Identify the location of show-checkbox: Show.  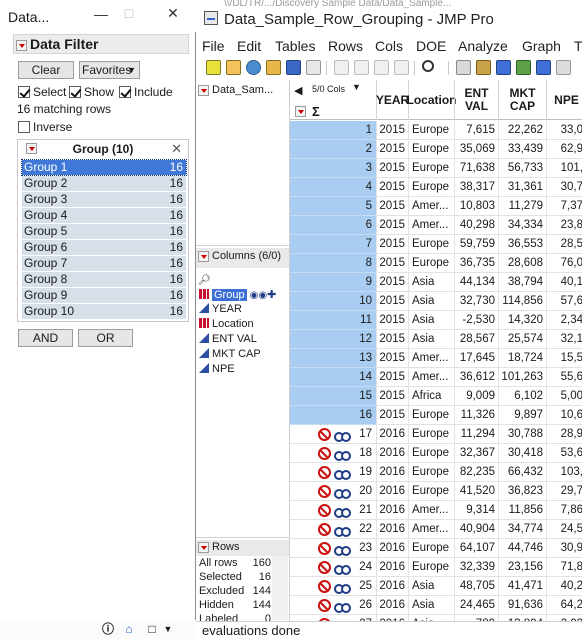
(91, 92).